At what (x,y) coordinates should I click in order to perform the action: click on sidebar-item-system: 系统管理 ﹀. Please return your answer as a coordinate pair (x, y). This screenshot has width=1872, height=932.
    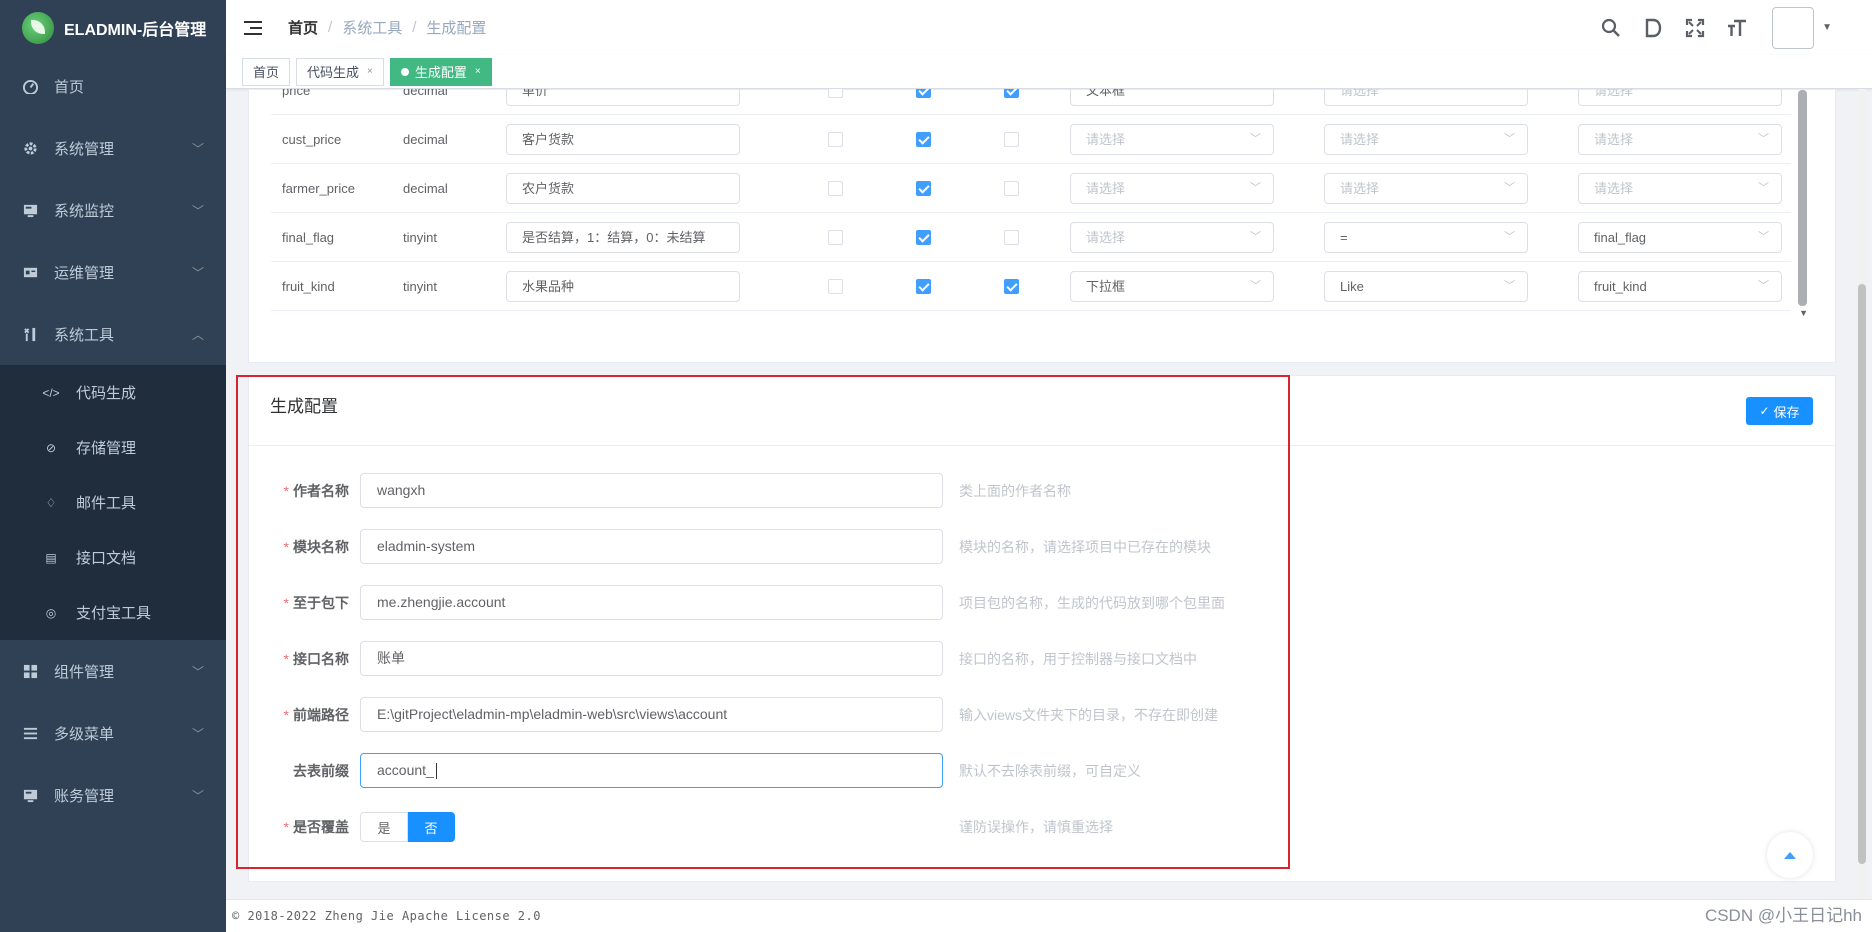
    Looking at the image, I should click on (113, 148).